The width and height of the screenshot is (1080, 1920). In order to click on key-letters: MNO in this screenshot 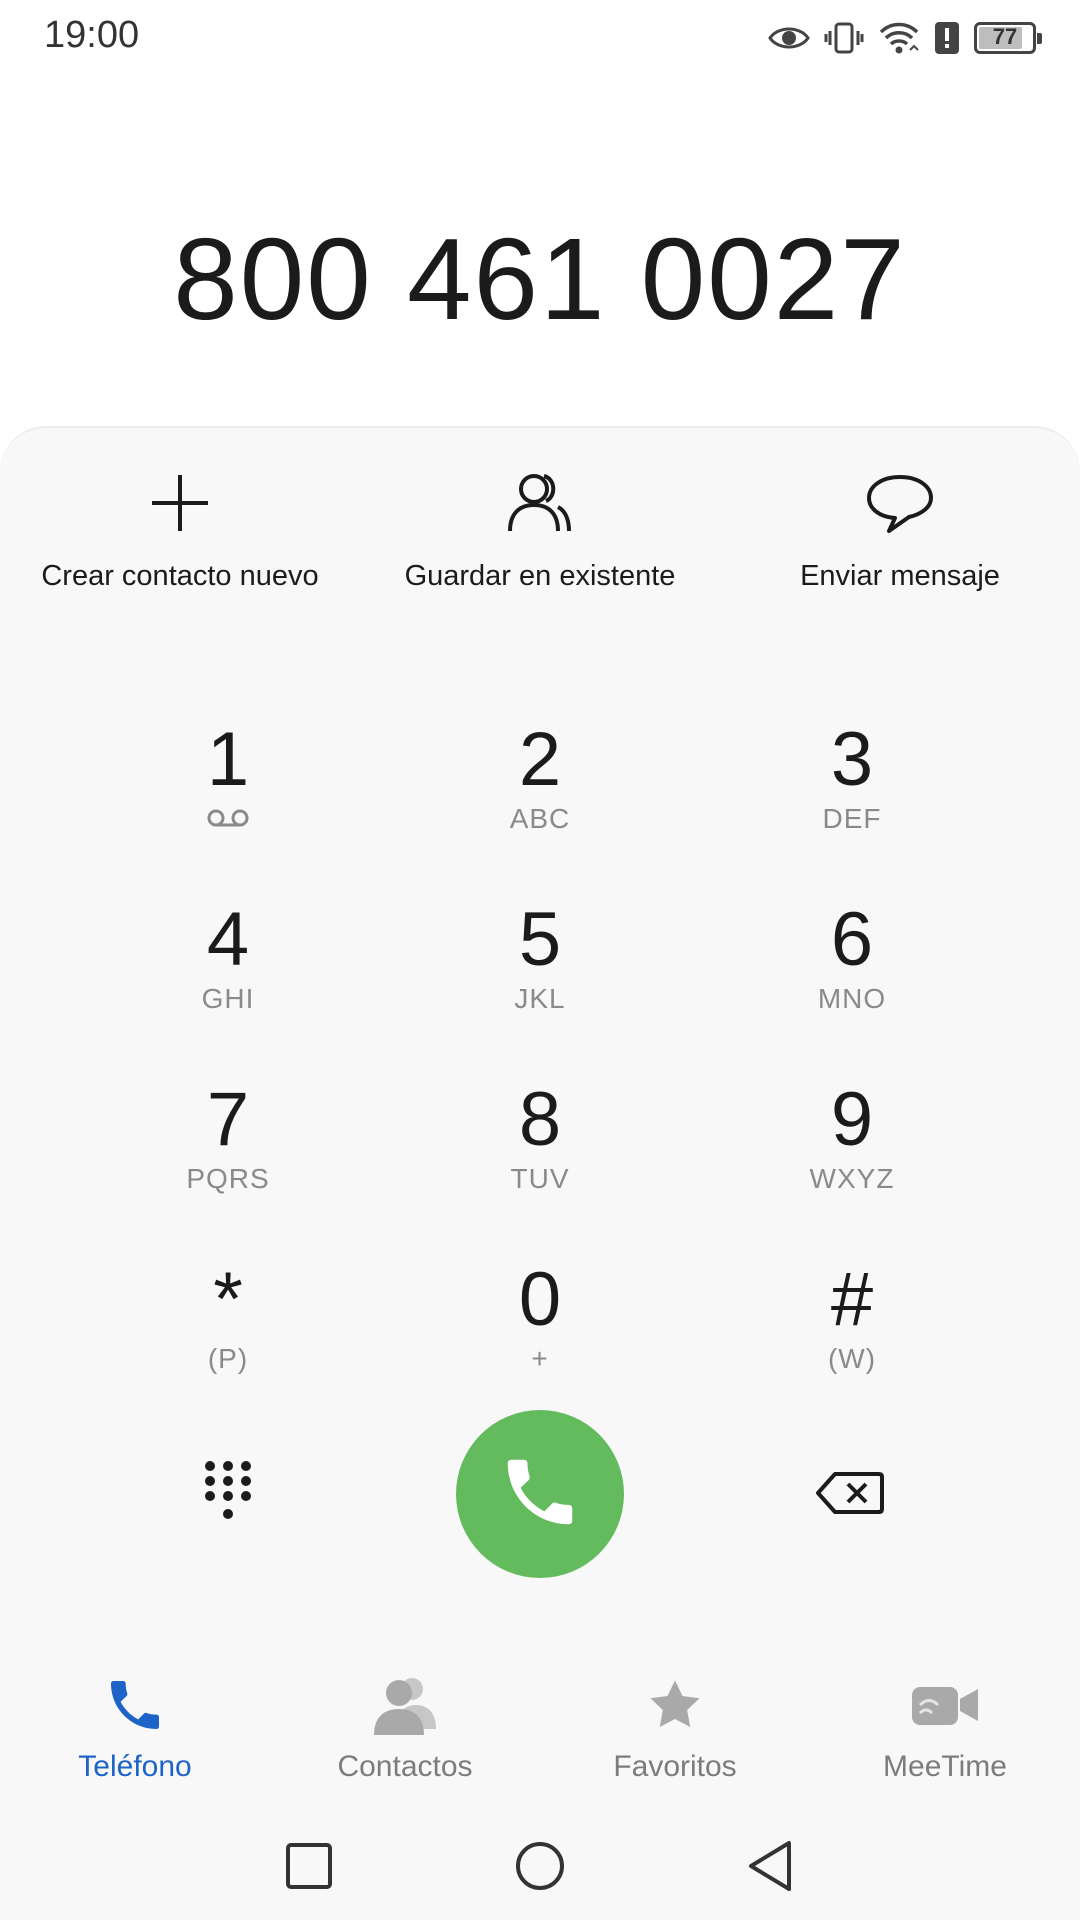, I will do `click(852, 998)`.